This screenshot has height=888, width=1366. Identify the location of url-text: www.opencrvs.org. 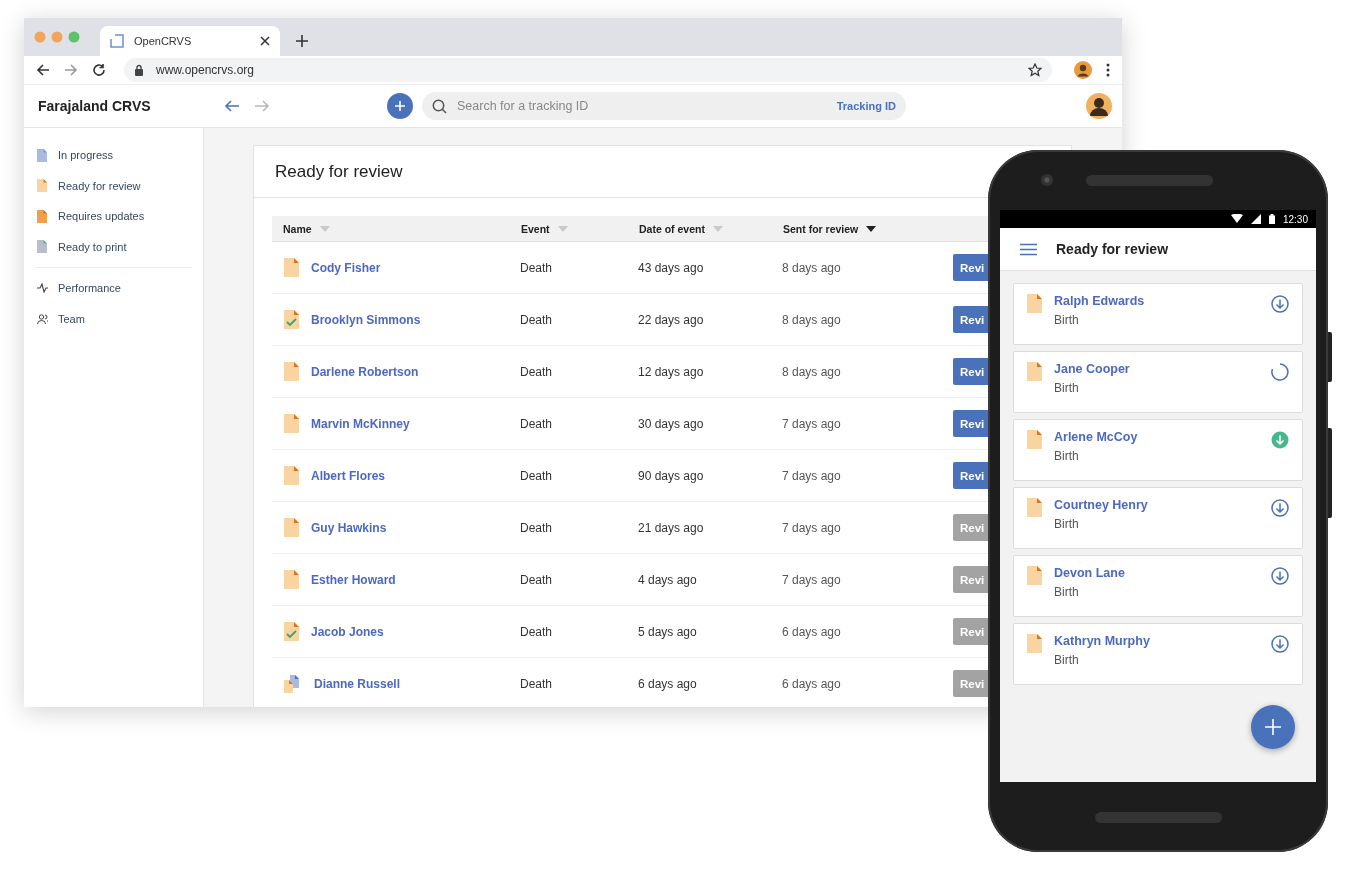
(206, 70).